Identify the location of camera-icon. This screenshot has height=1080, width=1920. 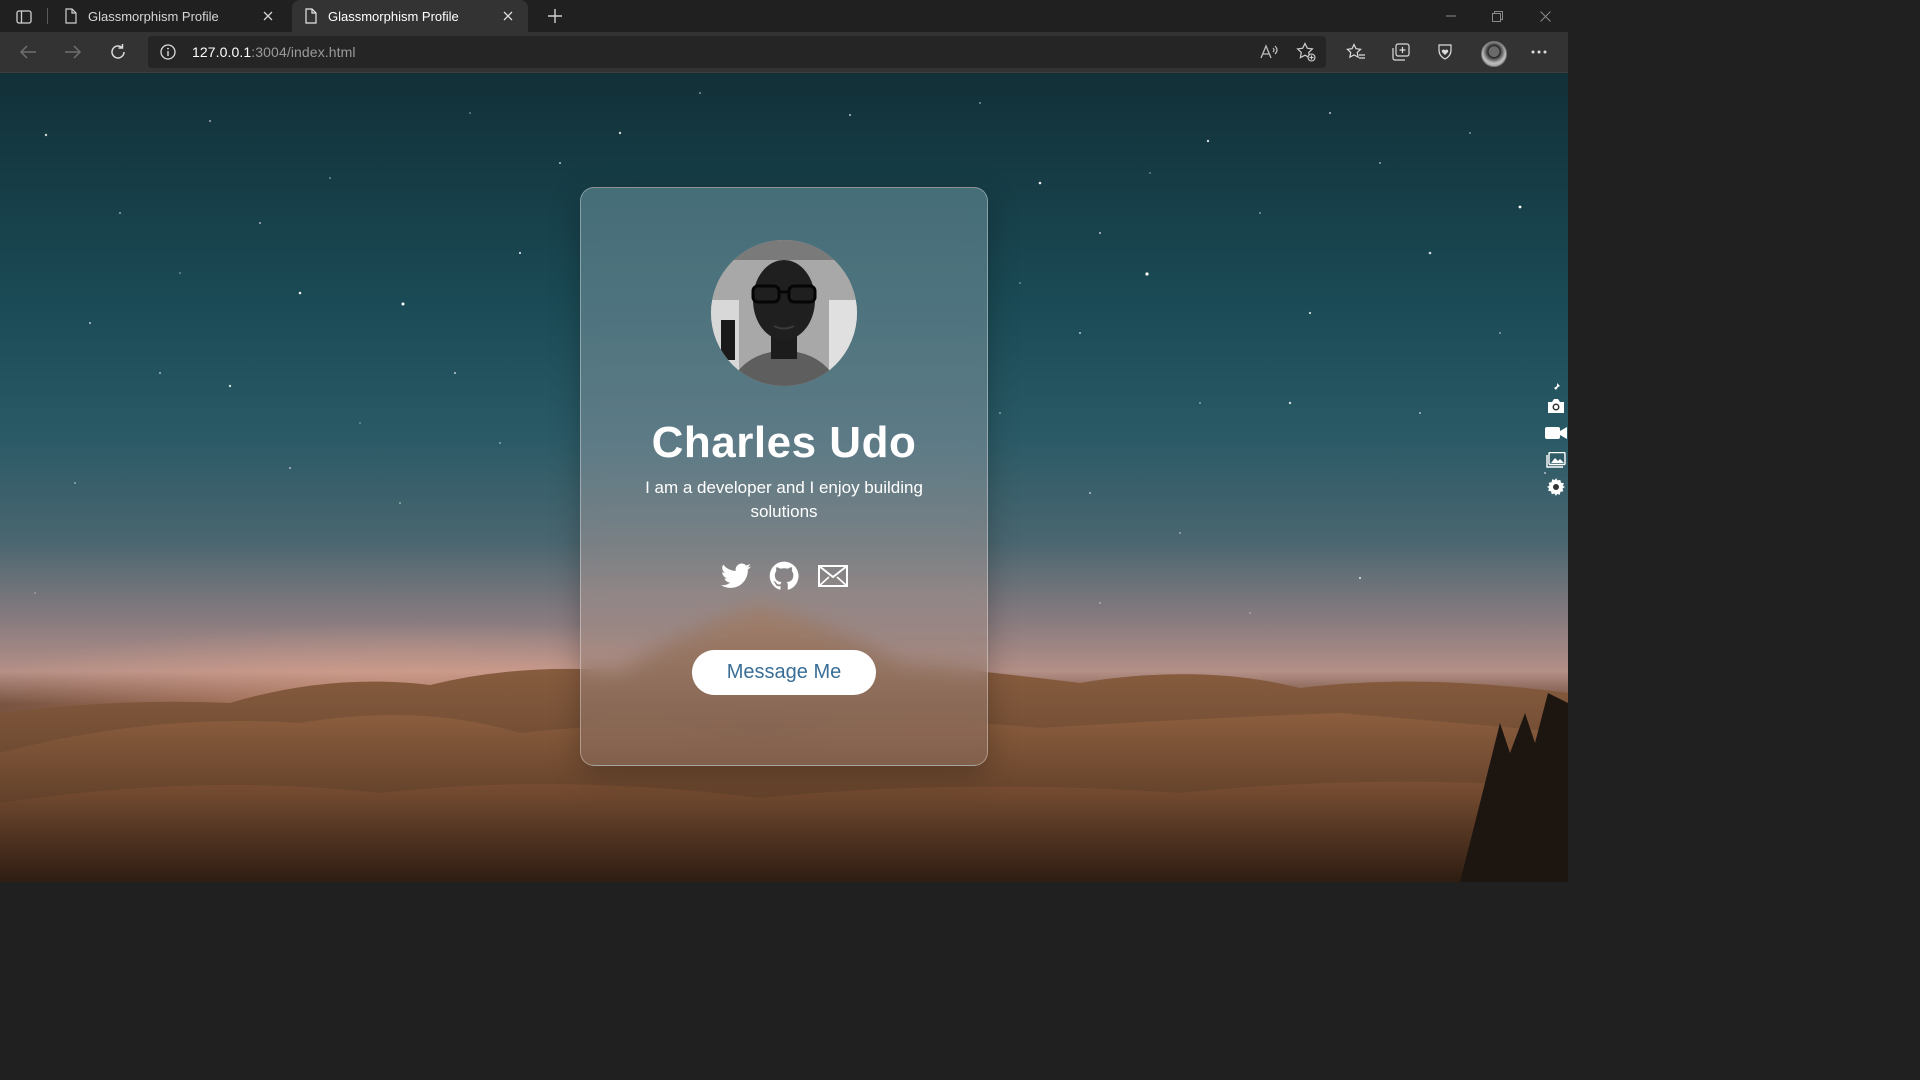
(1555, 406).